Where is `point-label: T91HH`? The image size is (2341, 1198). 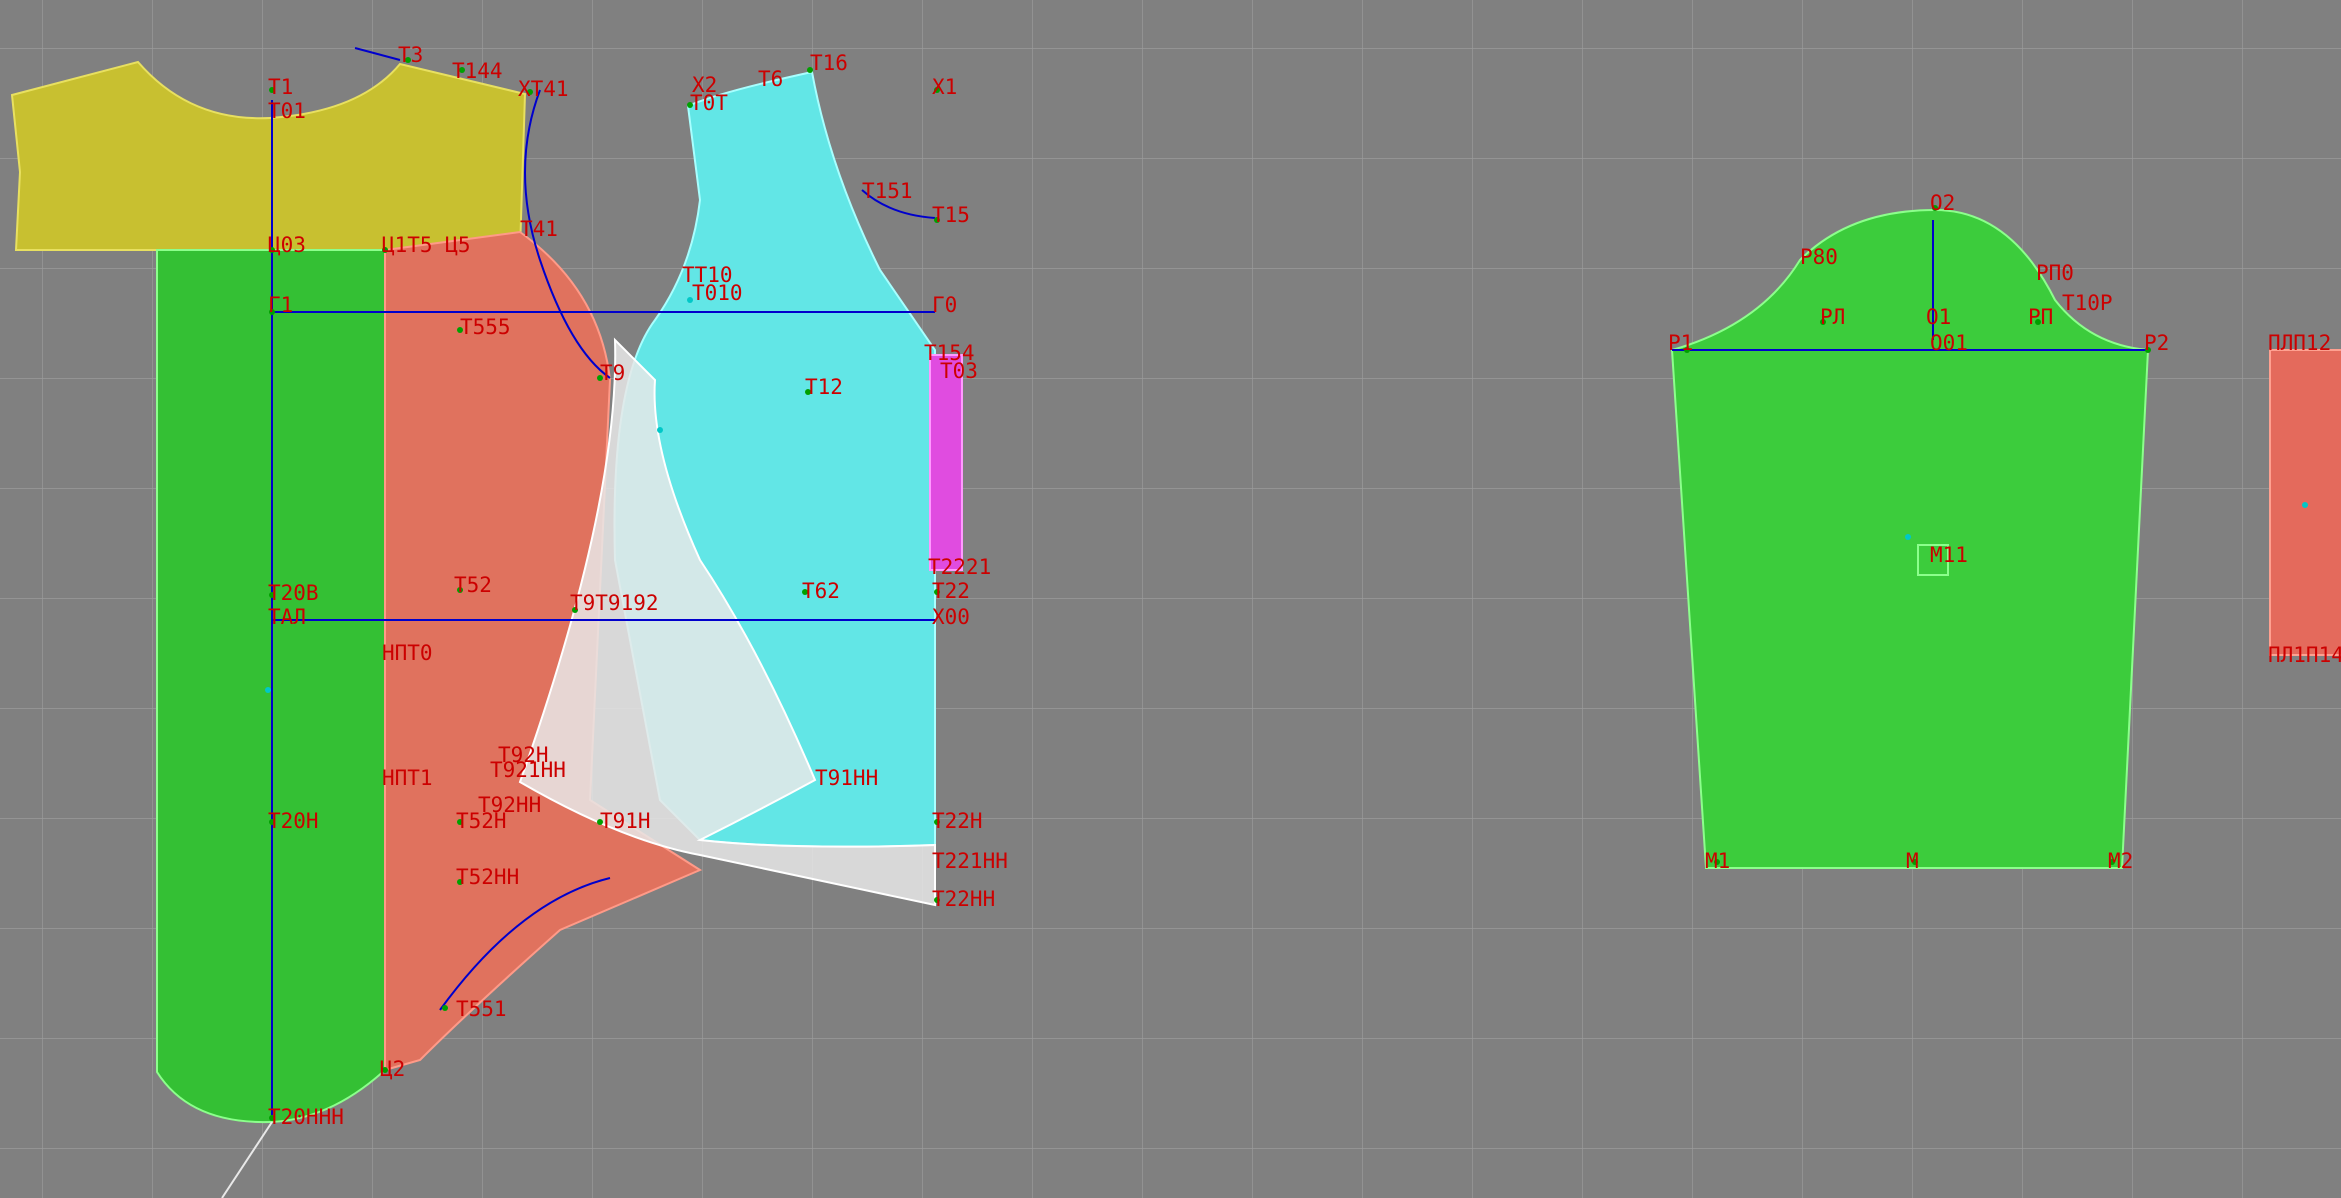 point-label: T91HH is located at coordinates (846, 778).